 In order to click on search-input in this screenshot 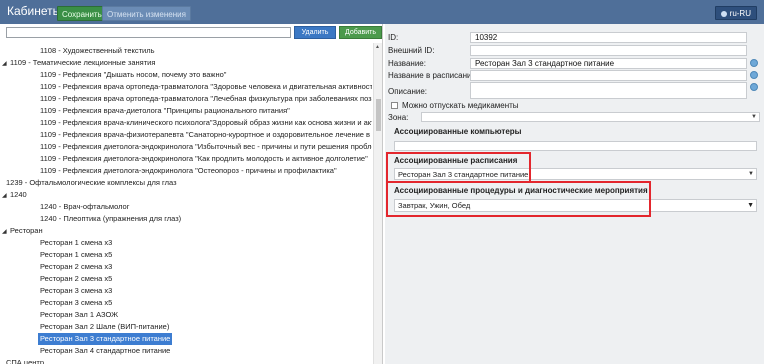, I will do `click(148, 32)`.